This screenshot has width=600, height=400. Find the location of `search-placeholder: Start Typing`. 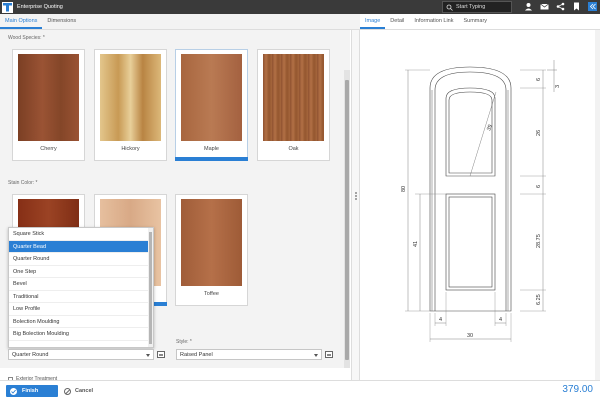

search-placeholder: Start Typing is located at coordinates (471, 7).